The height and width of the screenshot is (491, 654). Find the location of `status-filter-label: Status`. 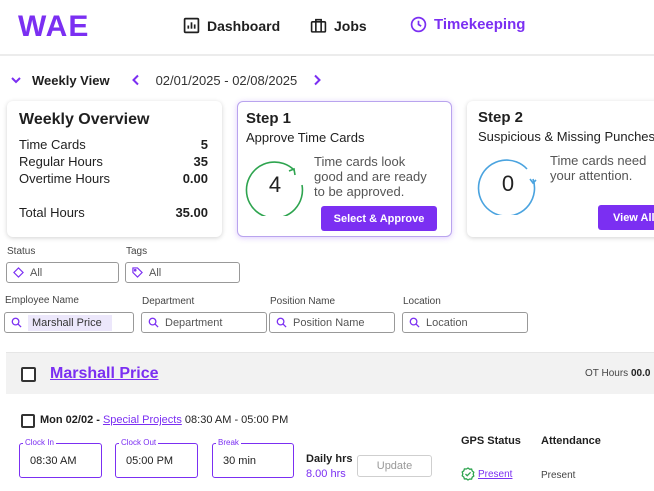

status-filter-label: Status is located at coordinates (21, 251).